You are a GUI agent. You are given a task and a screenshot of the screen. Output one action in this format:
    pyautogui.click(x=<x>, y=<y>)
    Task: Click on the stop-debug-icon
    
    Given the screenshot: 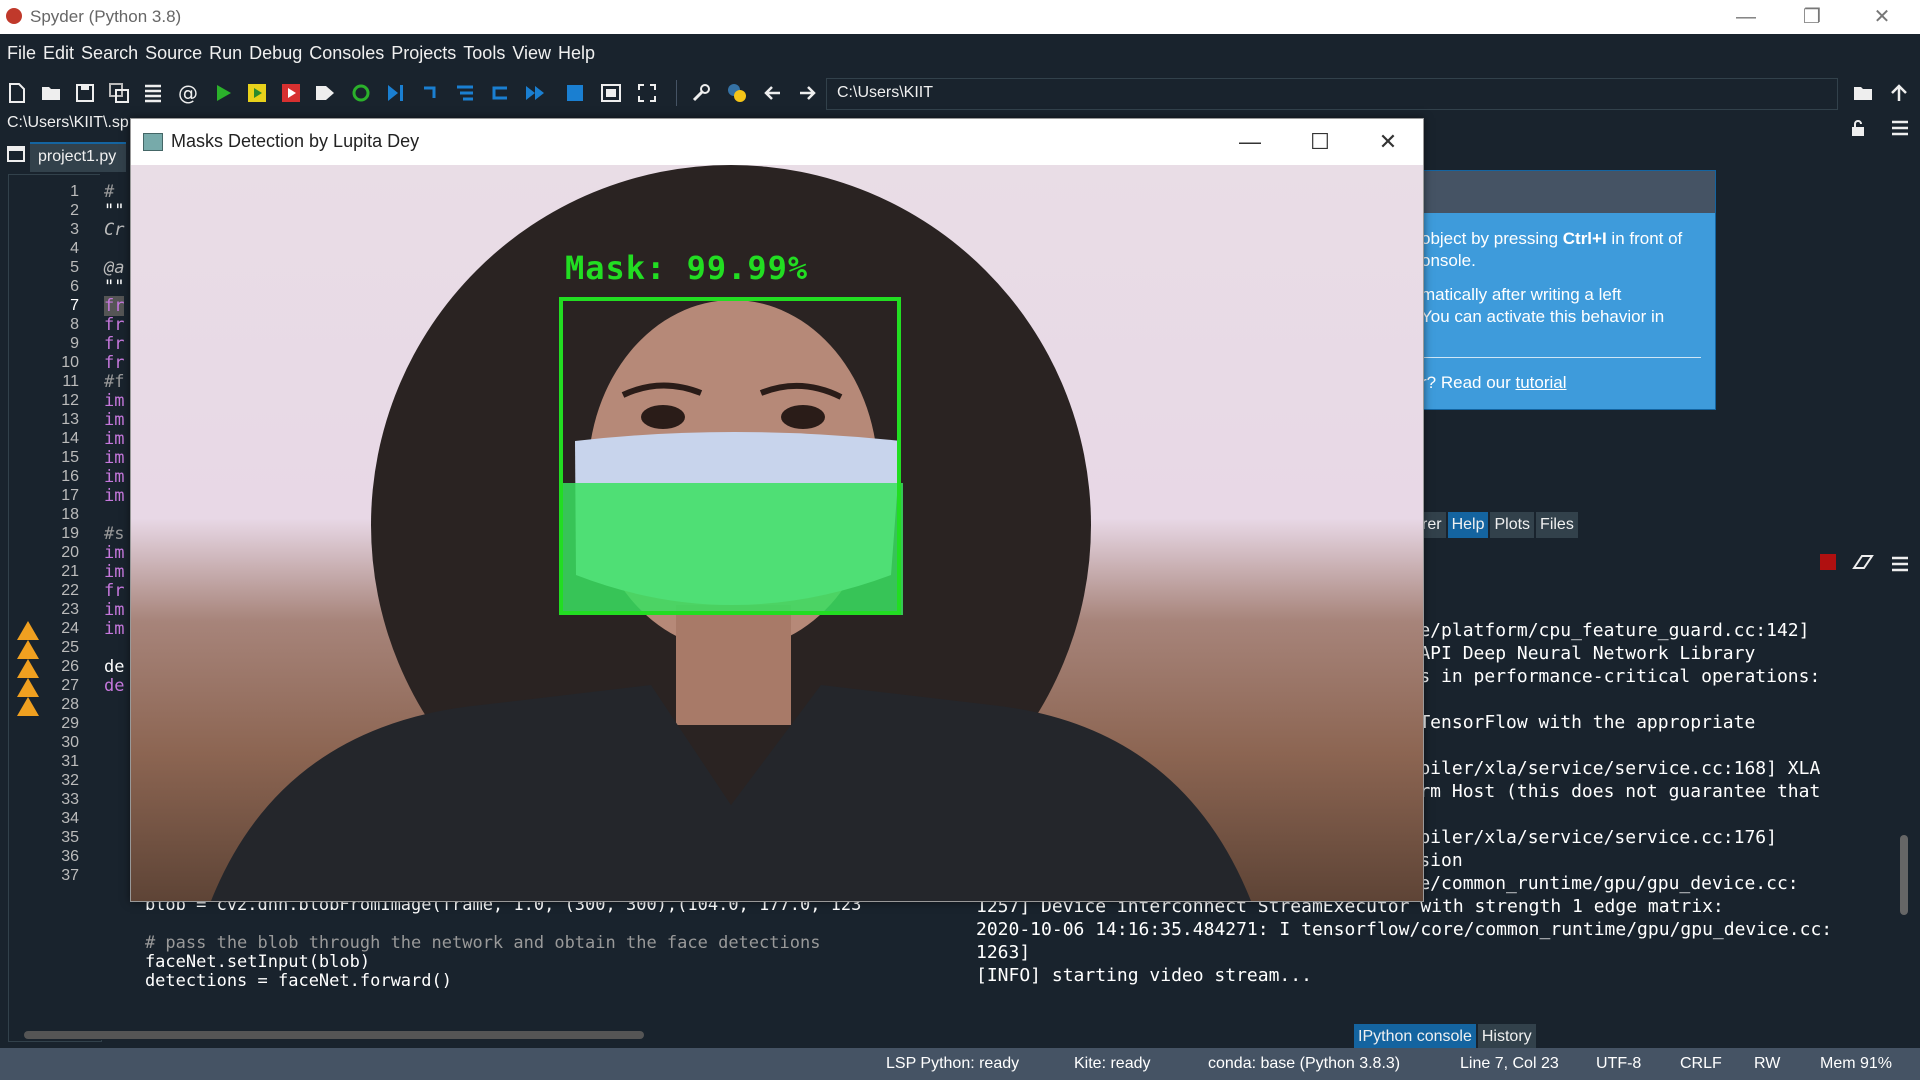 What is the action you would take?
    pyautogui.click(x=575, y=93)
    